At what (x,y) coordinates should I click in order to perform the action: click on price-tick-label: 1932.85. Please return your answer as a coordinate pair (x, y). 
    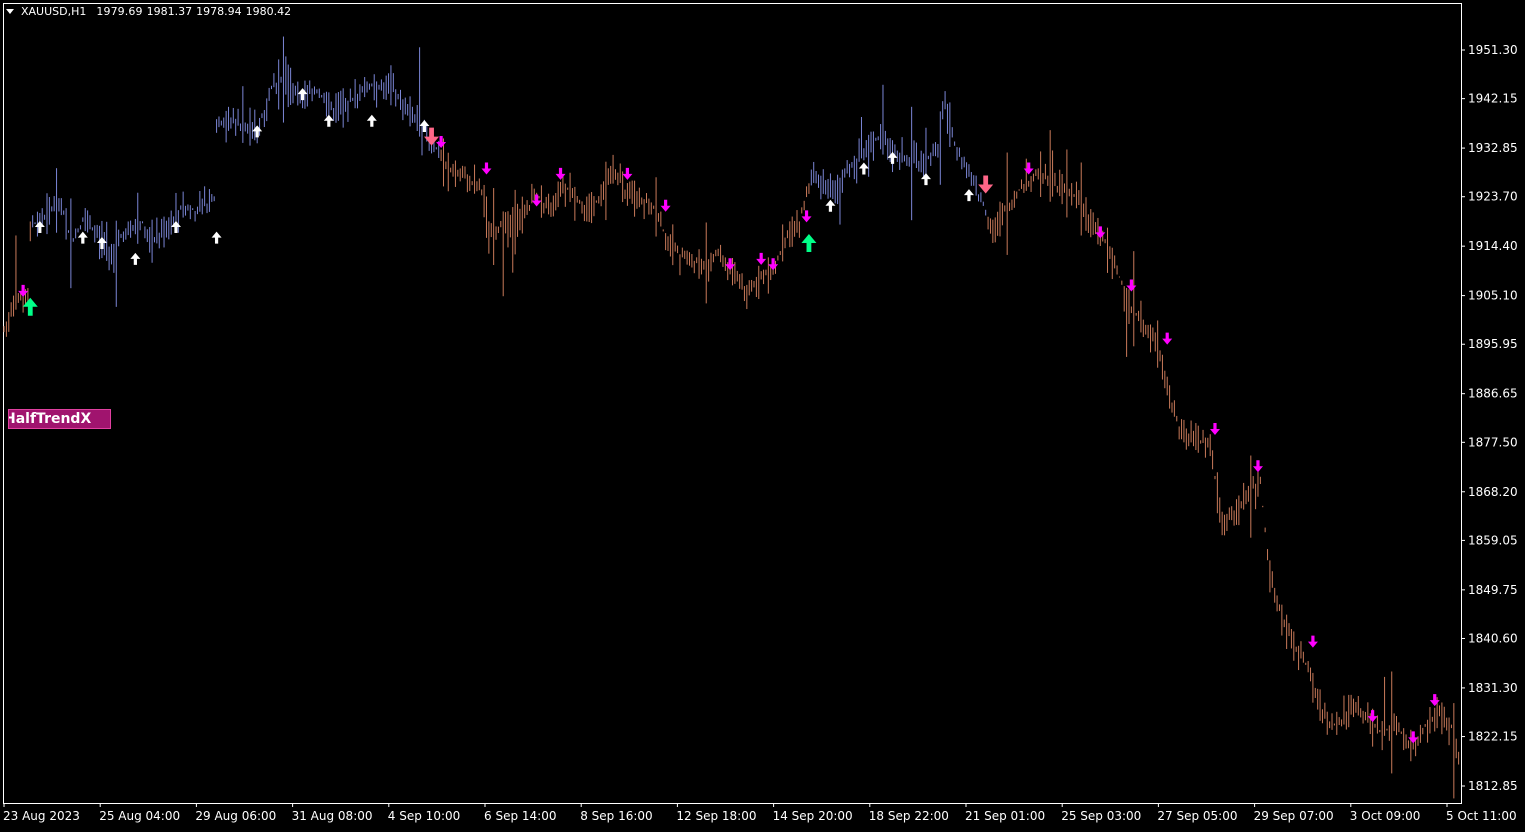
    Looking at the image, I should click on (1493, 148).